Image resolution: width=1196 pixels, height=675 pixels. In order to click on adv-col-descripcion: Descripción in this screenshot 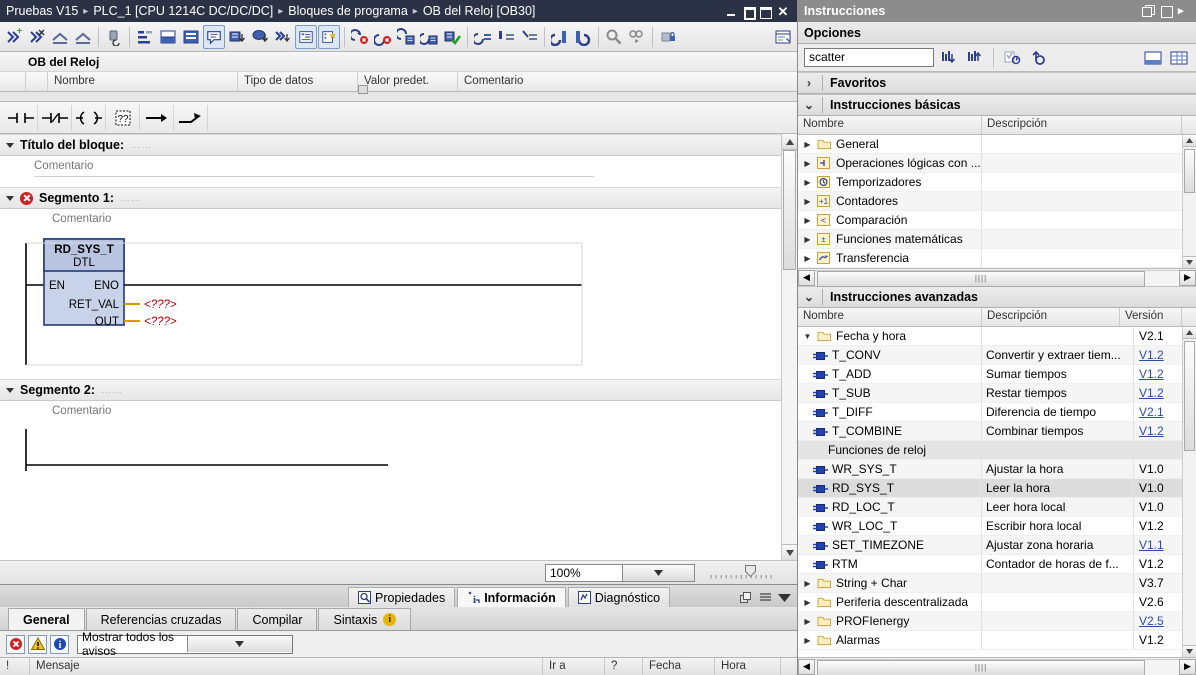, I will do `click(1051, 317)`.